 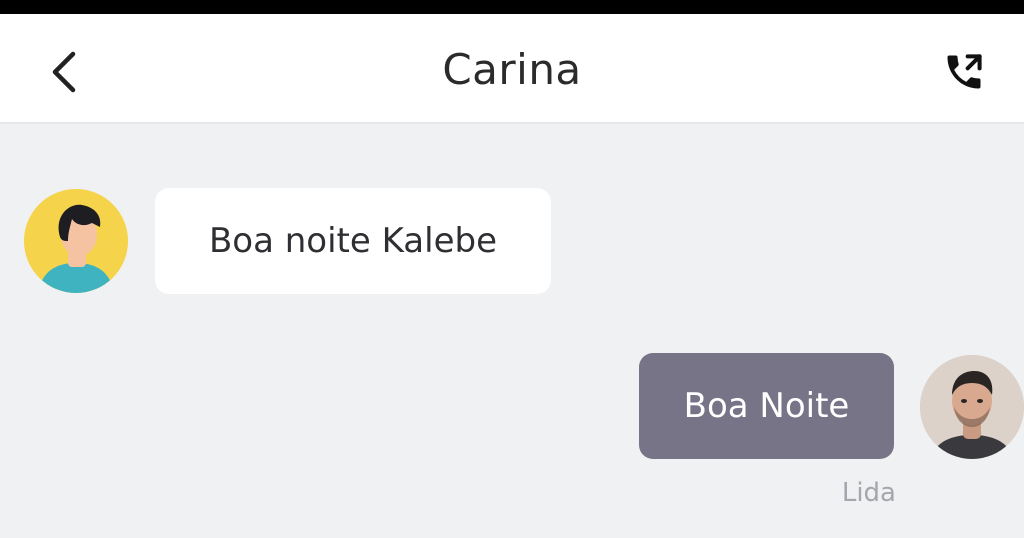 I want to click on cartoon-man-avatar-icon, so click(x=76, y=241).